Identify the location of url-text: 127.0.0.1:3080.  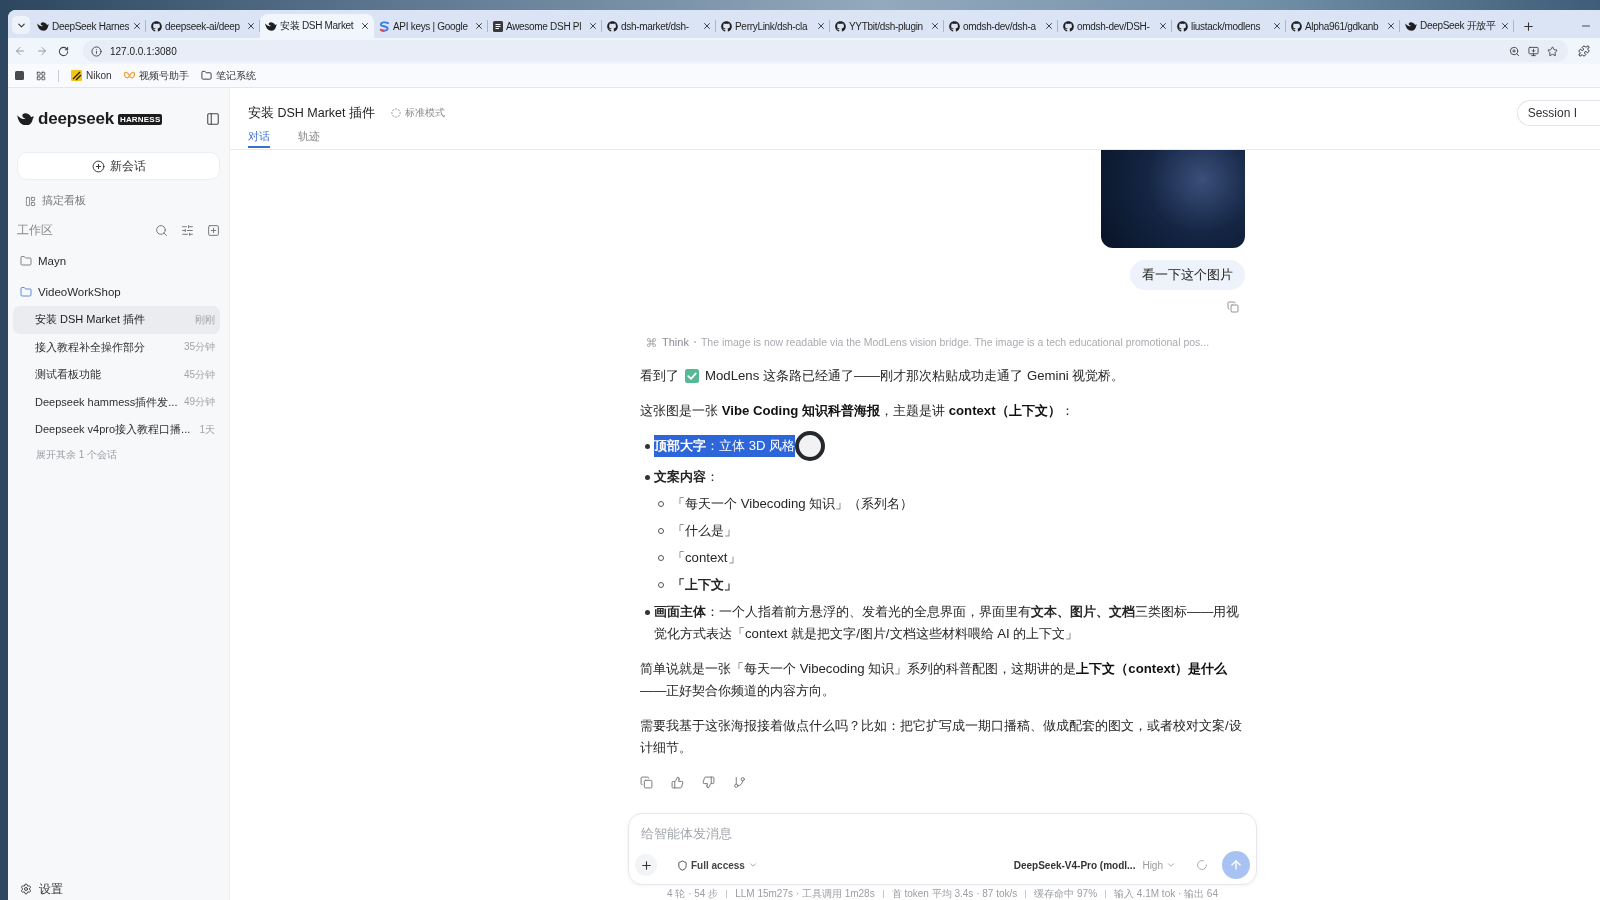
(144, 51).